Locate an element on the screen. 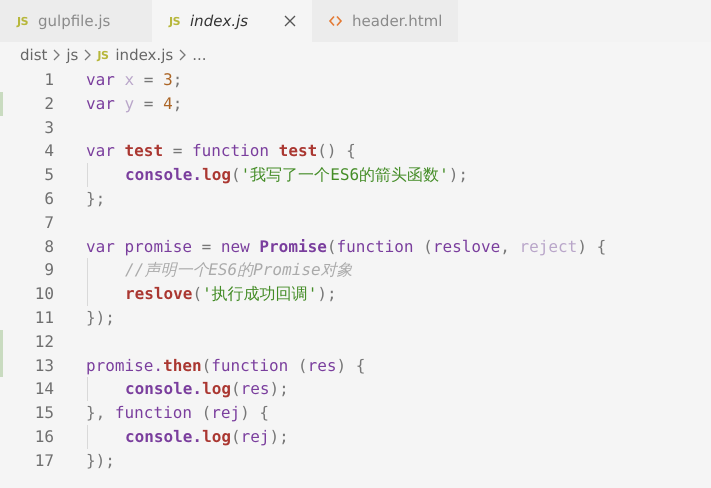 This screenshot has height=488, width=711. close-icon is located at coordinates (290, 21).